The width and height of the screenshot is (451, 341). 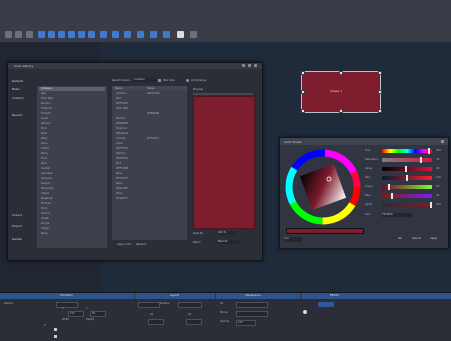 What do you see at coordinates (127, 34) in the screenshot?
I see `zoom-icon` at bounding box center [127, 34].